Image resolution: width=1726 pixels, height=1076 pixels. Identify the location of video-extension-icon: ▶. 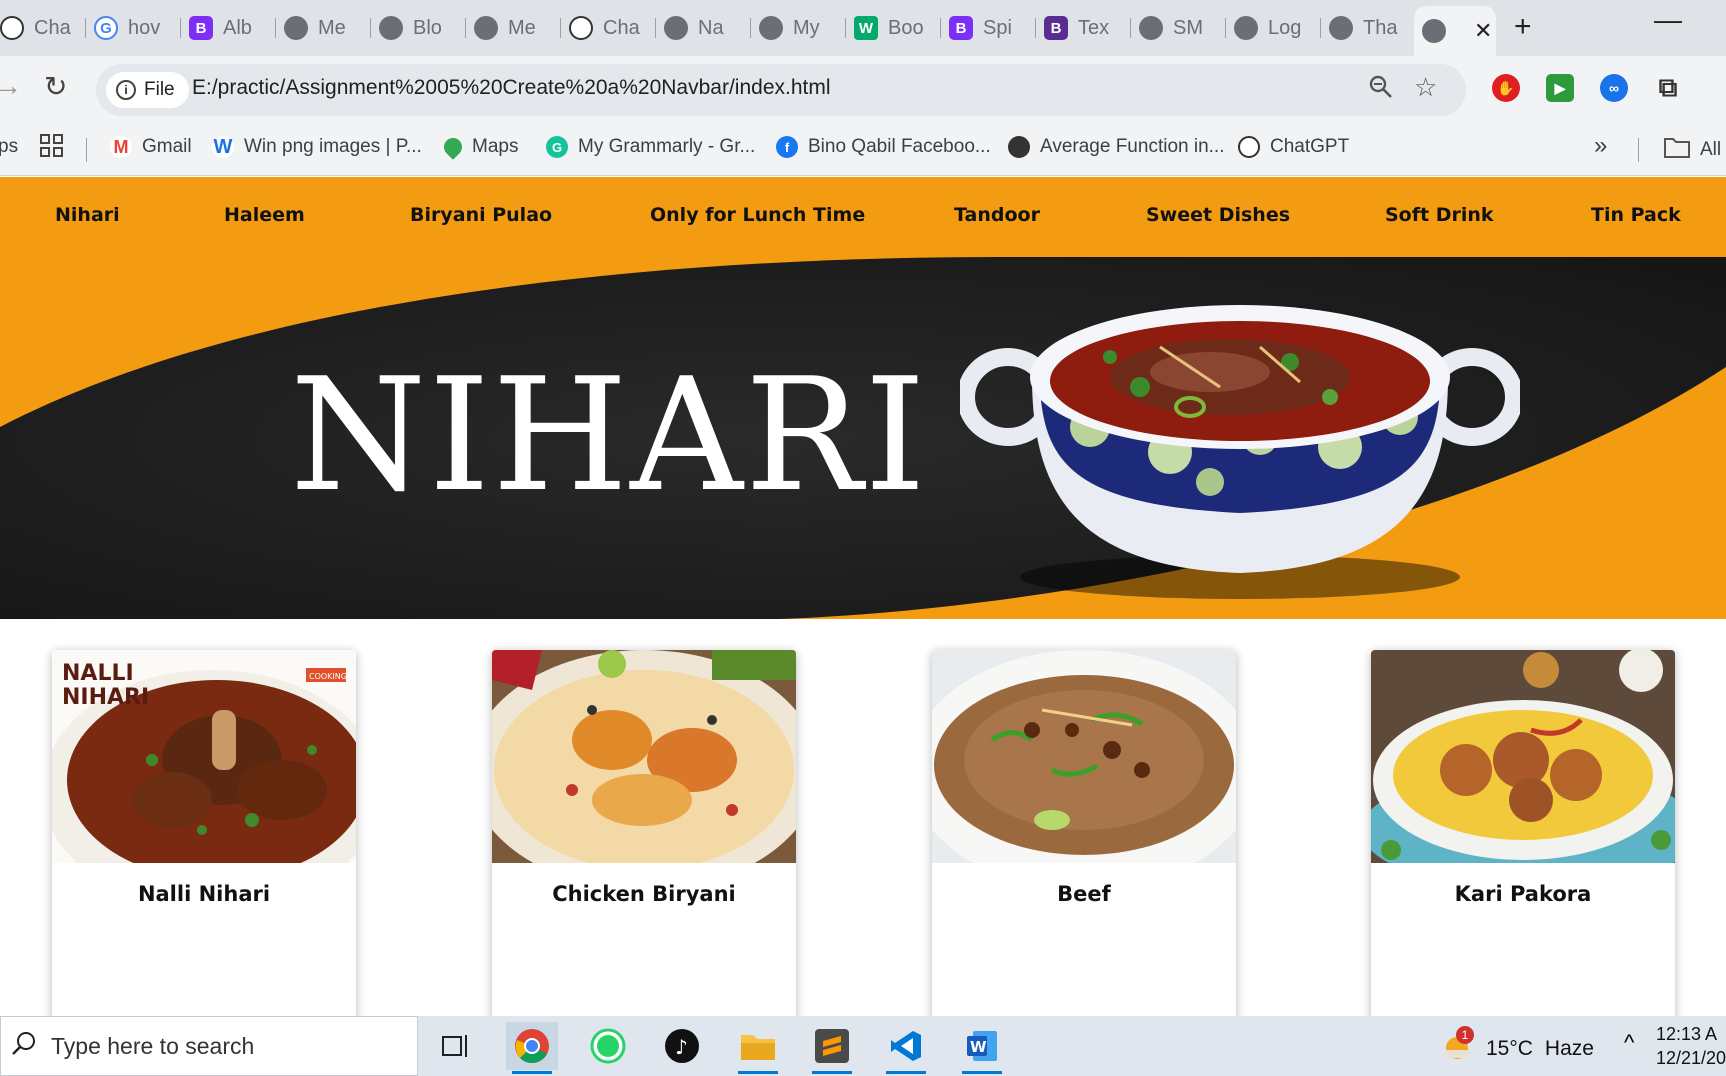
(1560, 88).